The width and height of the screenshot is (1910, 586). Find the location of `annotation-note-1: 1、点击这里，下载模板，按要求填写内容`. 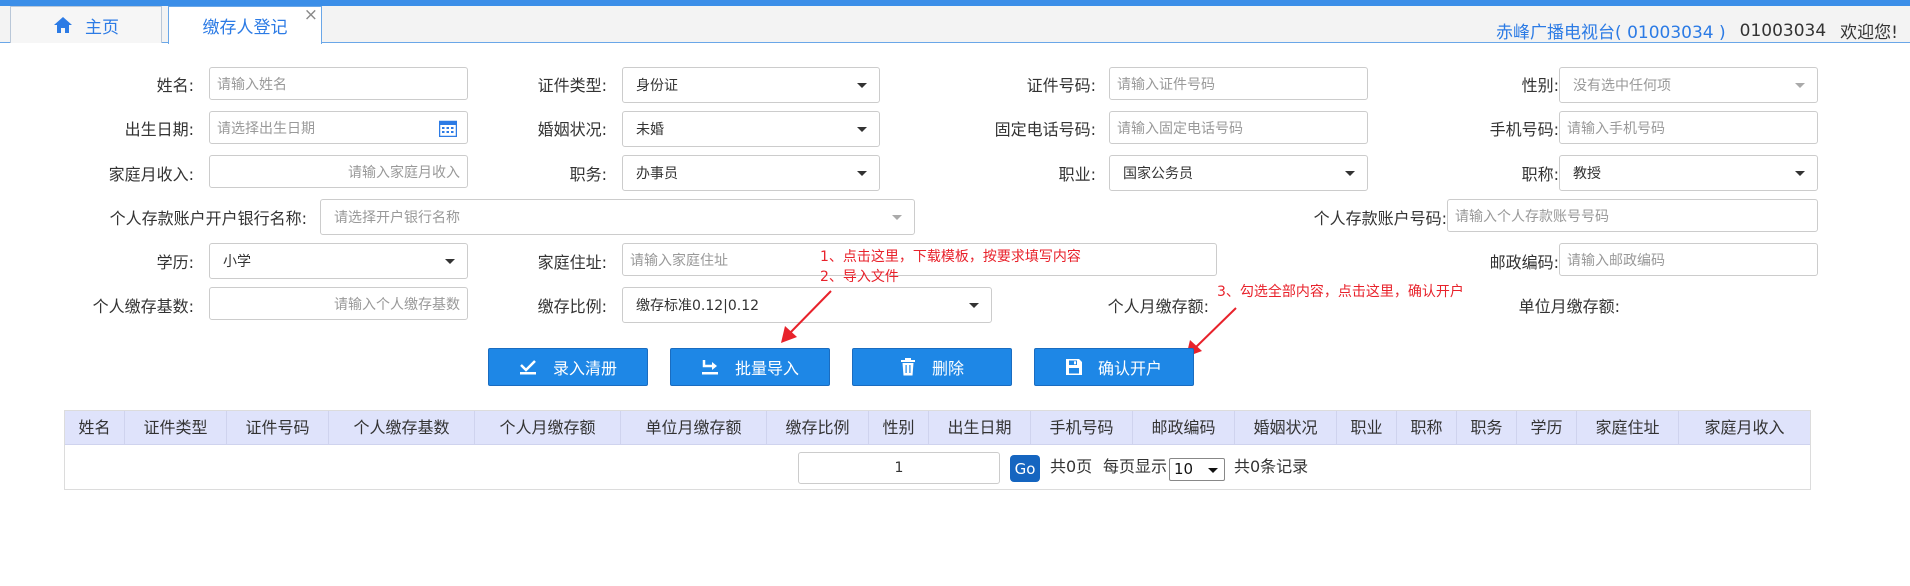

annotation-note-1: 1、点击这里，下载模板，按要求填写内容 is located at coordinates (950, 257).